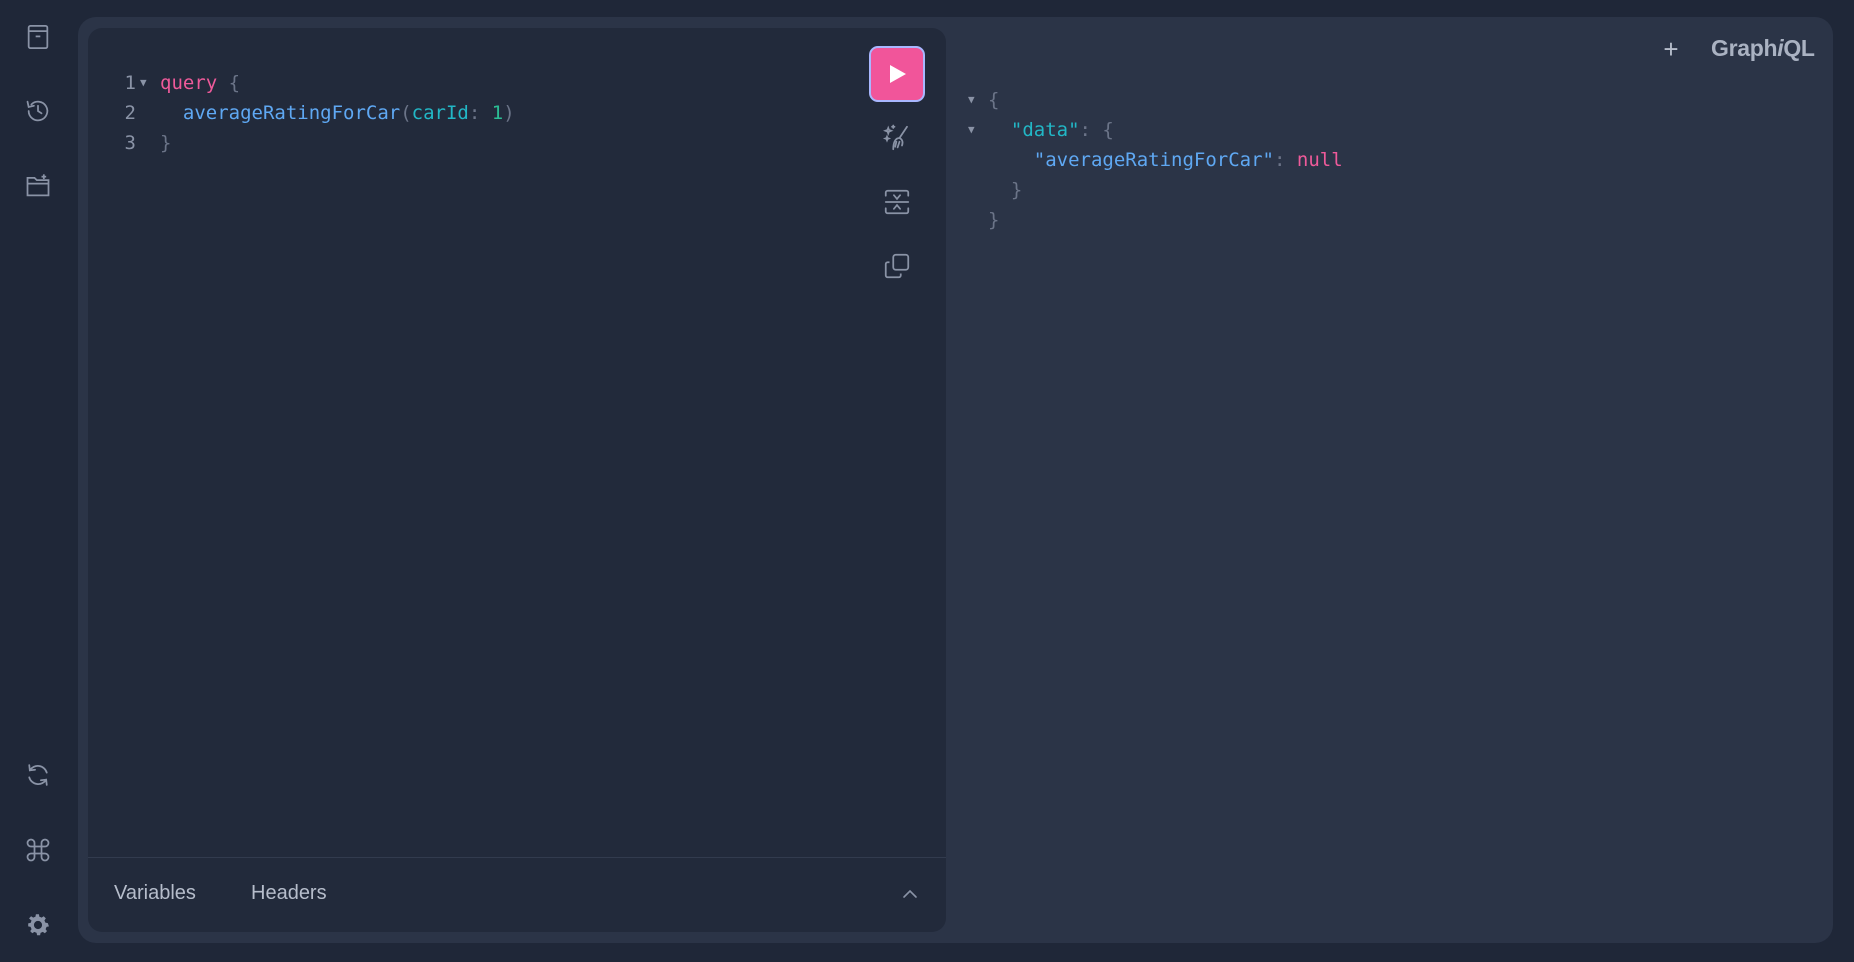 This screenshot has height=962, width=1854. Describe the element at coordinates (1034, 130) in the screenshot. I see `result-token: "data"` at that location.